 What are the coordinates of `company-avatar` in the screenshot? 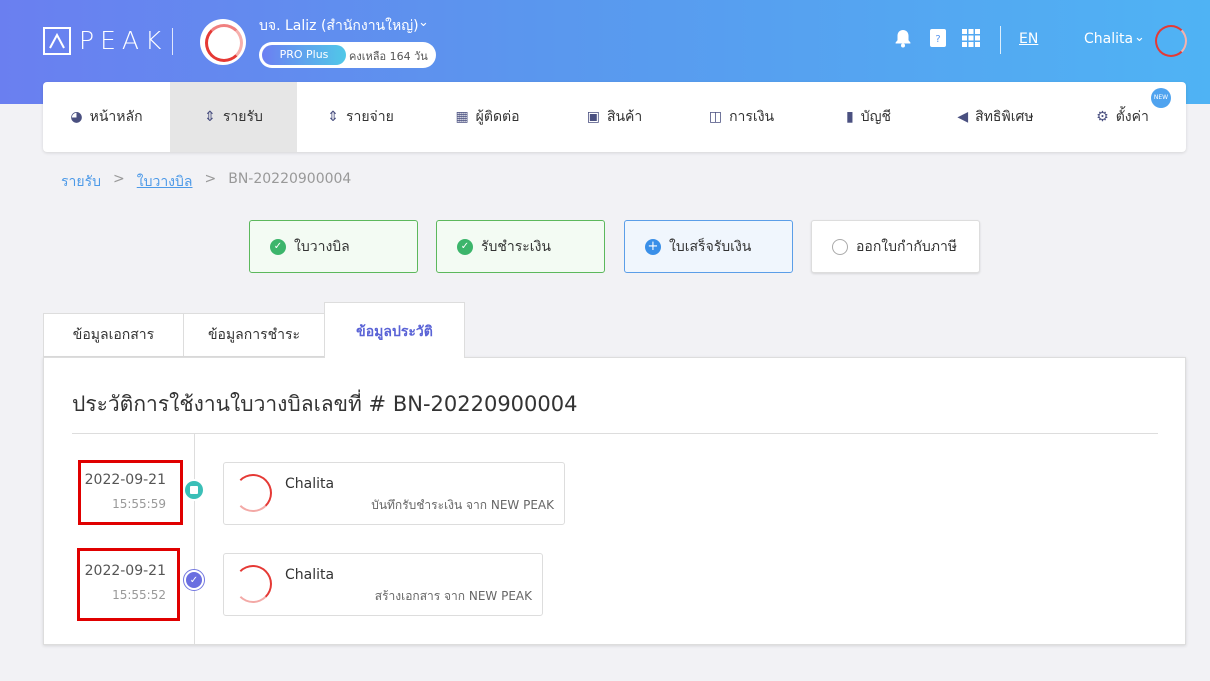 It's located at (223, 42).